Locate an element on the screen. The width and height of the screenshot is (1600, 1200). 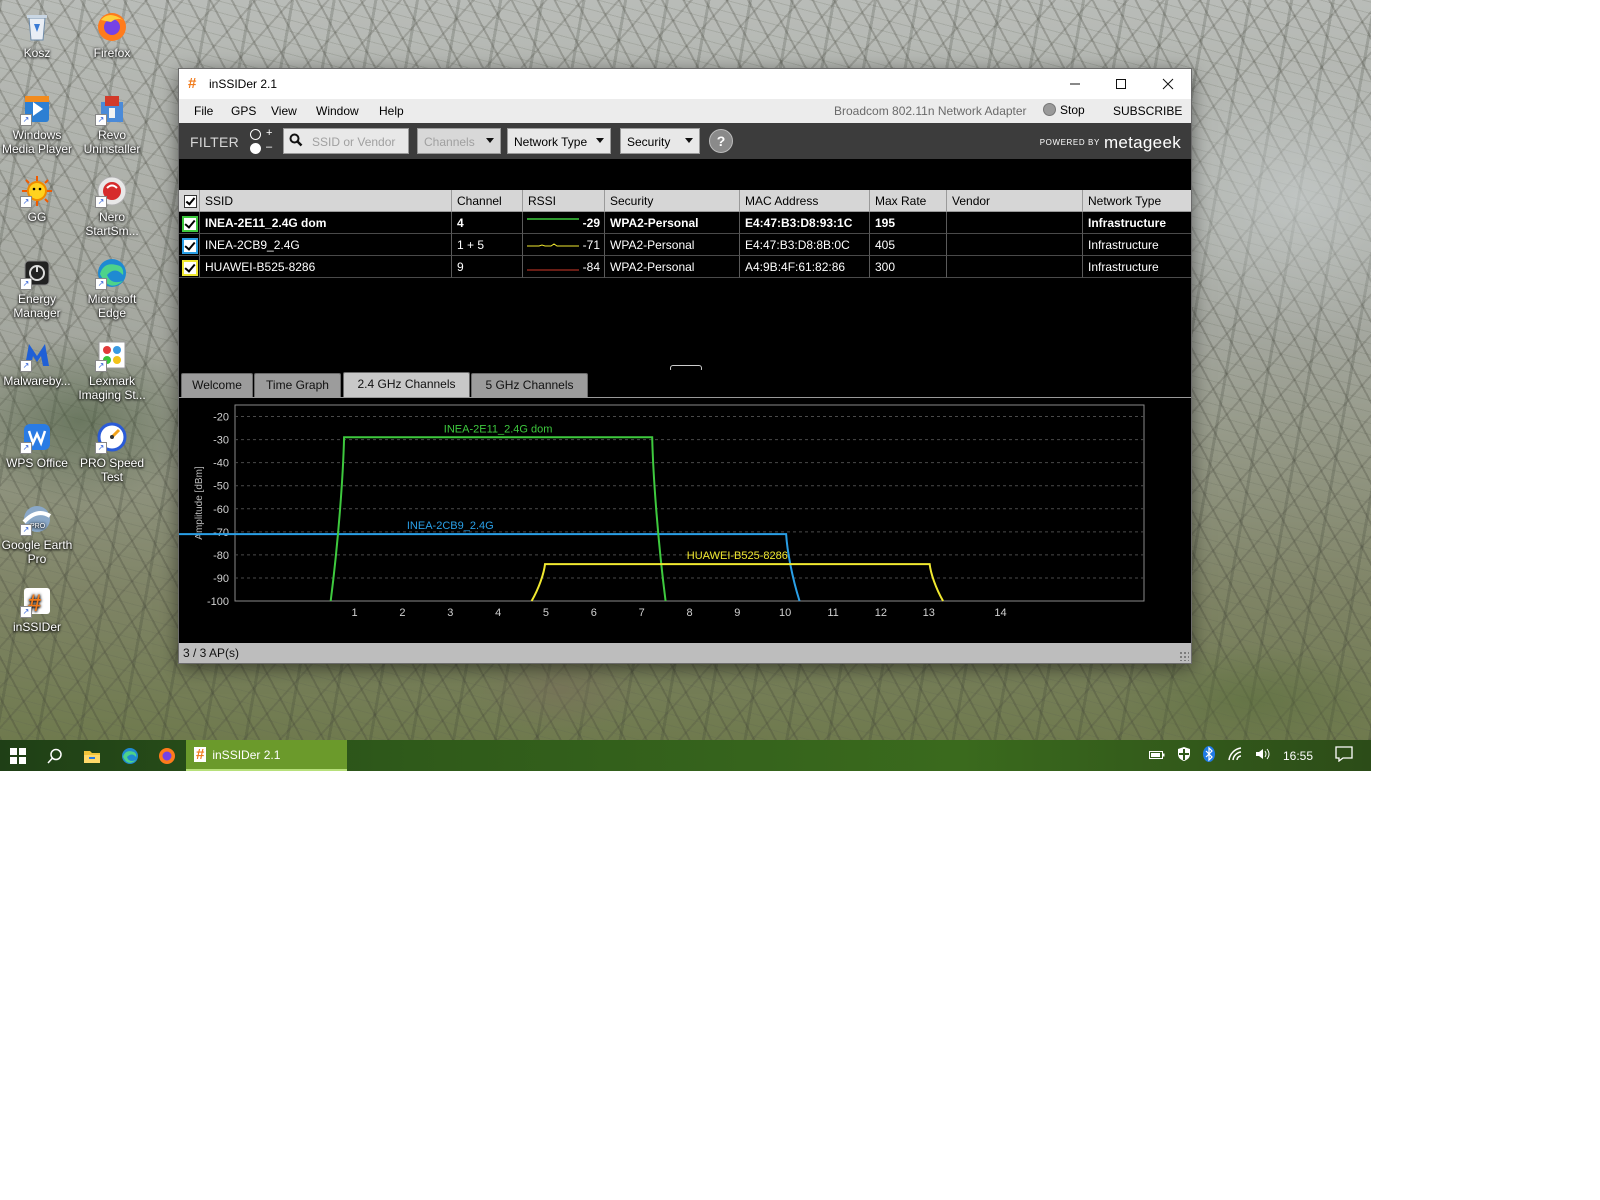
volume-icon is located at coordinates (1263, 755).